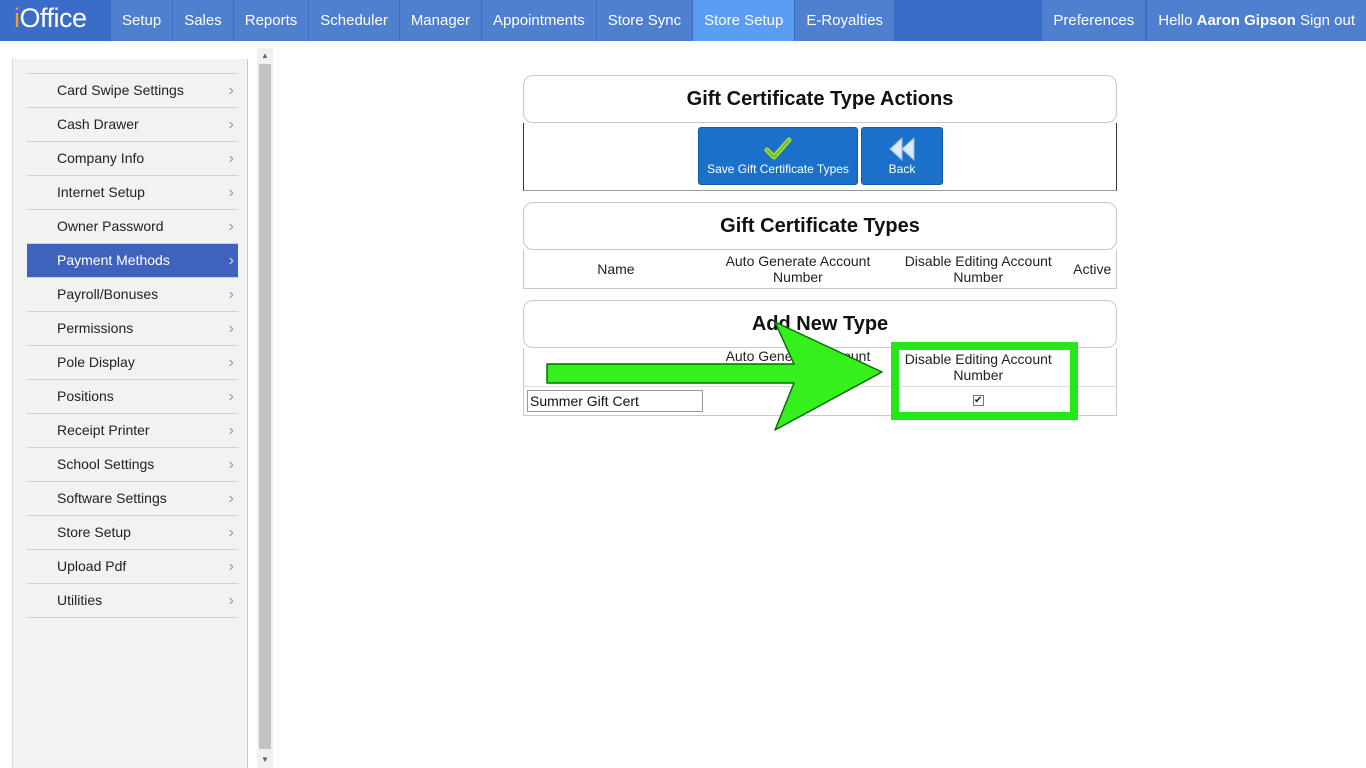 This screenshot has width=1366, height=768. Describe the element at coordinates (265, 760) in the screenshot. I see `scroll-down-icon: ▼` at that location.